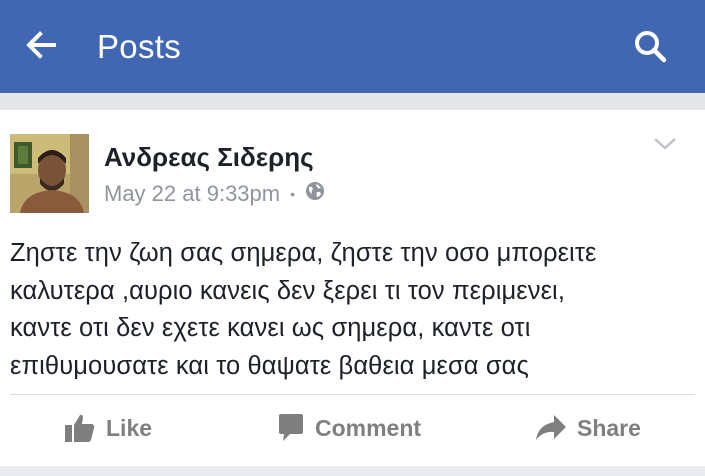 The image size is (705, 476). What do you see at coordinates (315, 194) in the screenshot?
I see `globe-icon` at bounding box center [315, 194].